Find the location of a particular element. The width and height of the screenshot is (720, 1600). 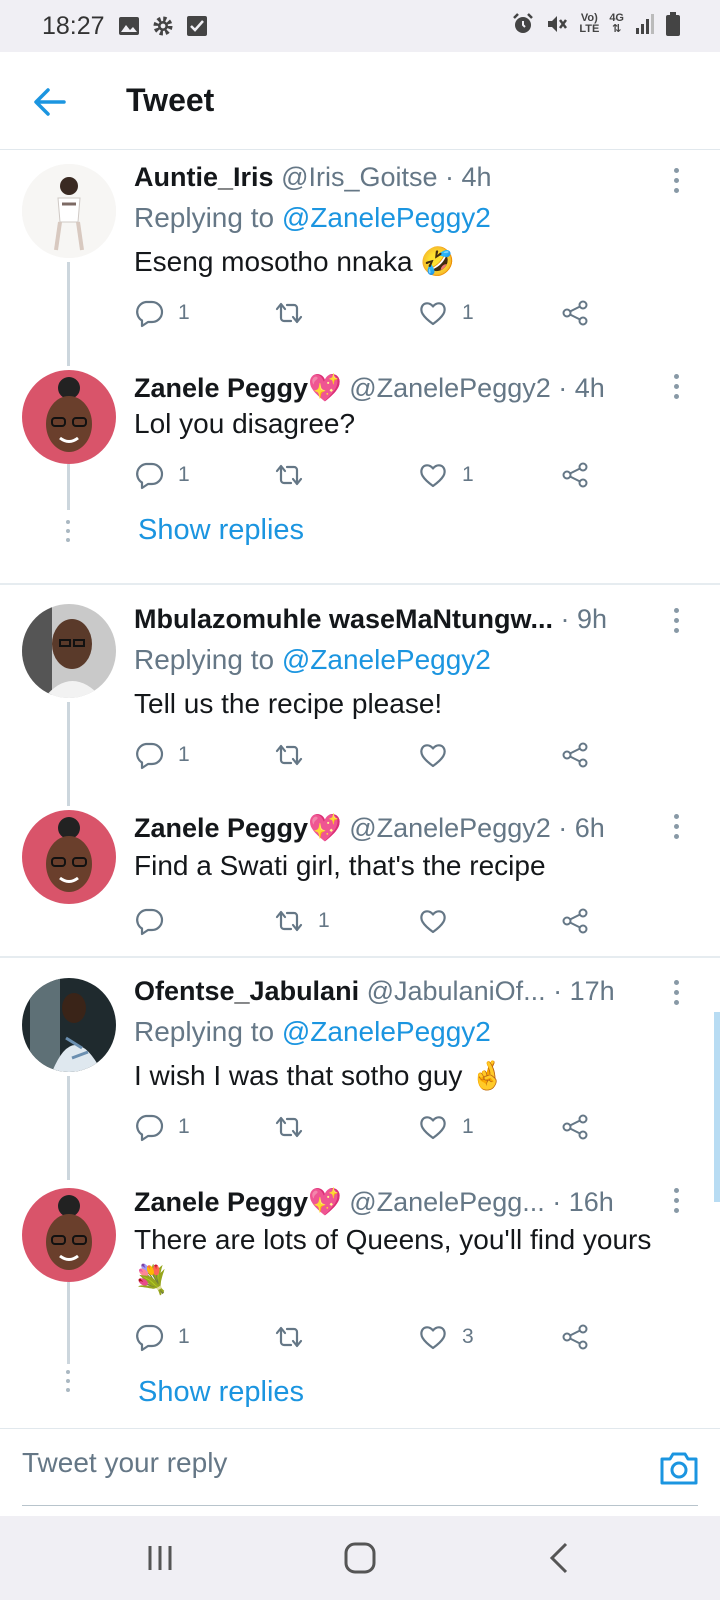

lte-label: LTE is located at coordinates (589, 29).